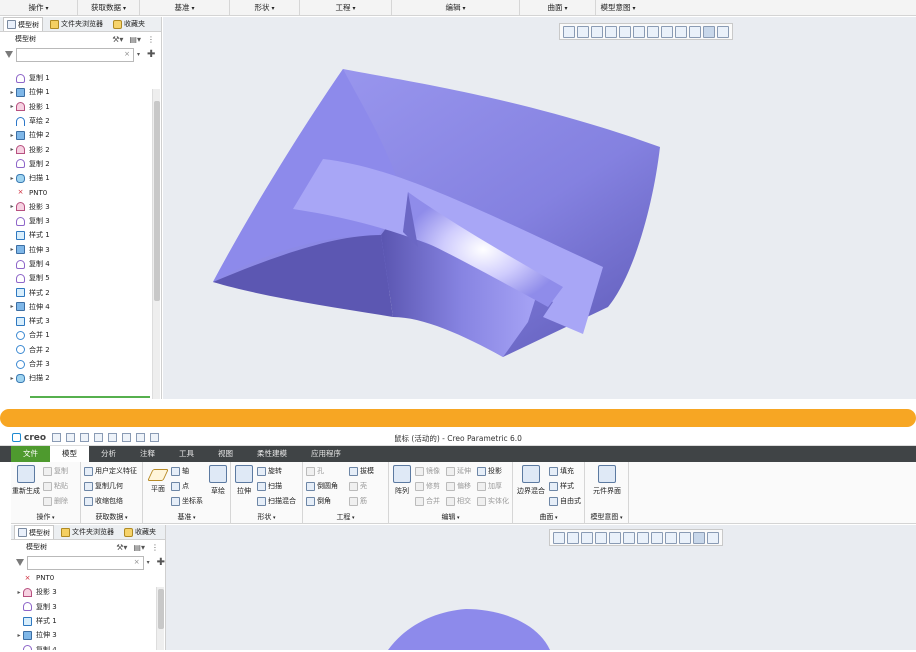 This screenshot has height=652, width=916. What do you see at coordinates (218, 480) in the screenshot?
I see `sketch-button: 草绘` at bounding box center [218, 480].